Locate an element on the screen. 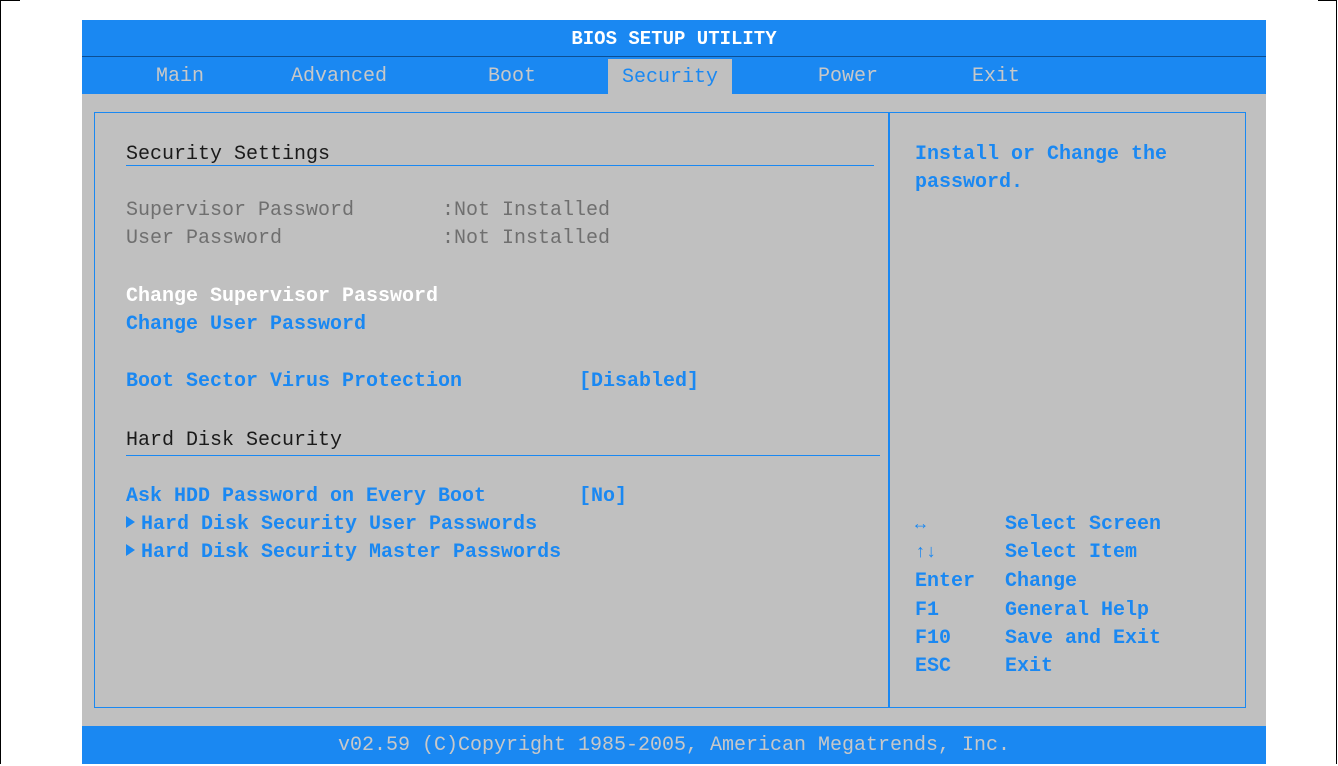  menu-bar: Main Advanced Boot Security Power Exit is located at coordinates (674, 75).